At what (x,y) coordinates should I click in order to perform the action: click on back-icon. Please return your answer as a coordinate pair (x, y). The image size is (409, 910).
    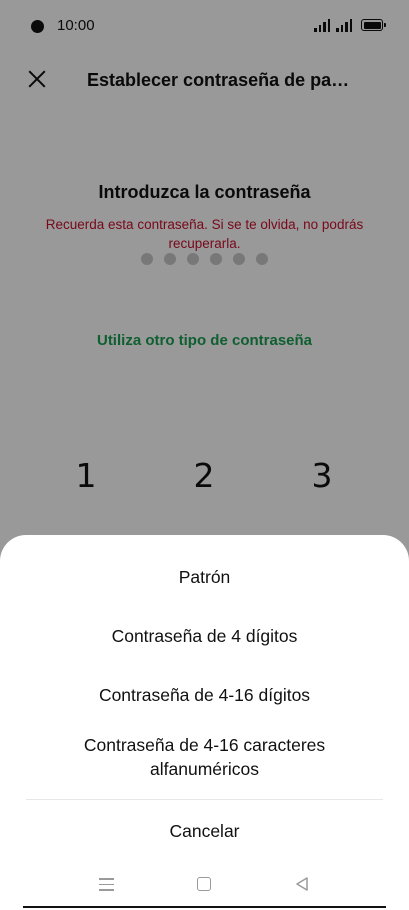
    Looking at the image, I should click on (302, 884).